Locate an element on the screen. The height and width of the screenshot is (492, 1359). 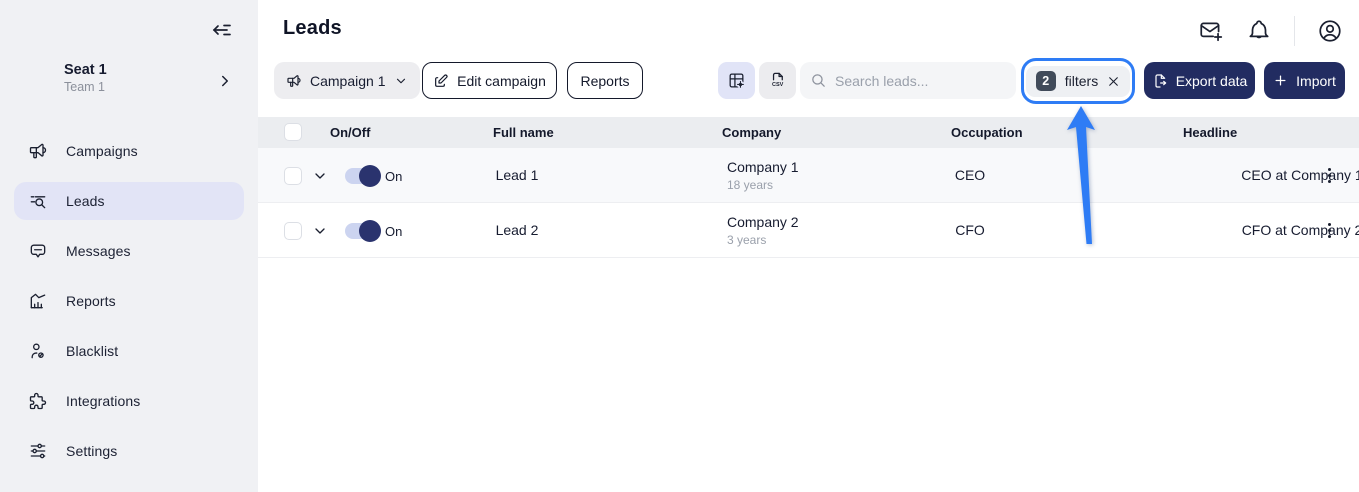
column-header-headline: Headline is located at coordinates (1210, 132).